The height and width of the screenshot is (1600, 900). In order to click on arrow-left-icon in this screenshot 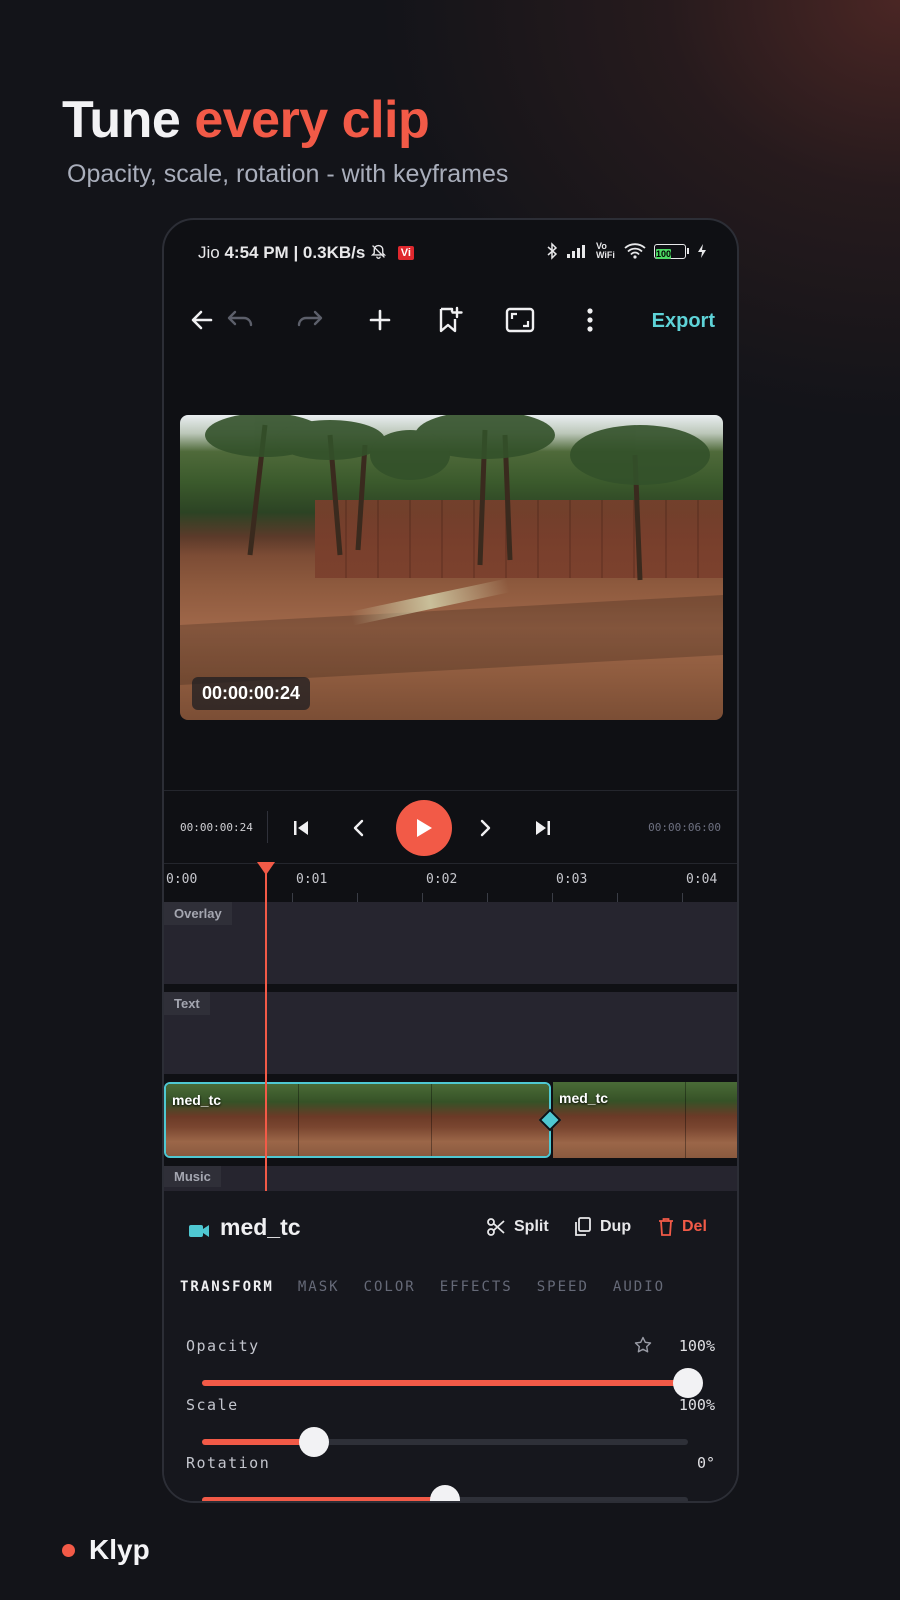, I will do `click(202, 320)`.